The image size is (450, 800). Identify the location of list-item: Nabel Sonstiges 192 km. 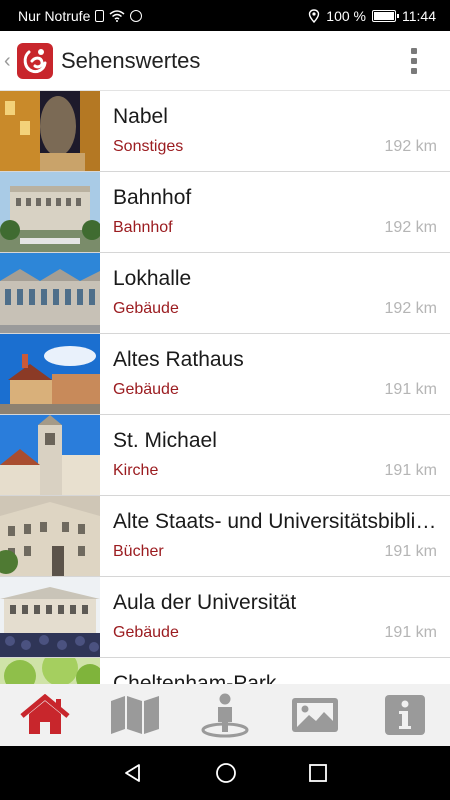
(225, 131).